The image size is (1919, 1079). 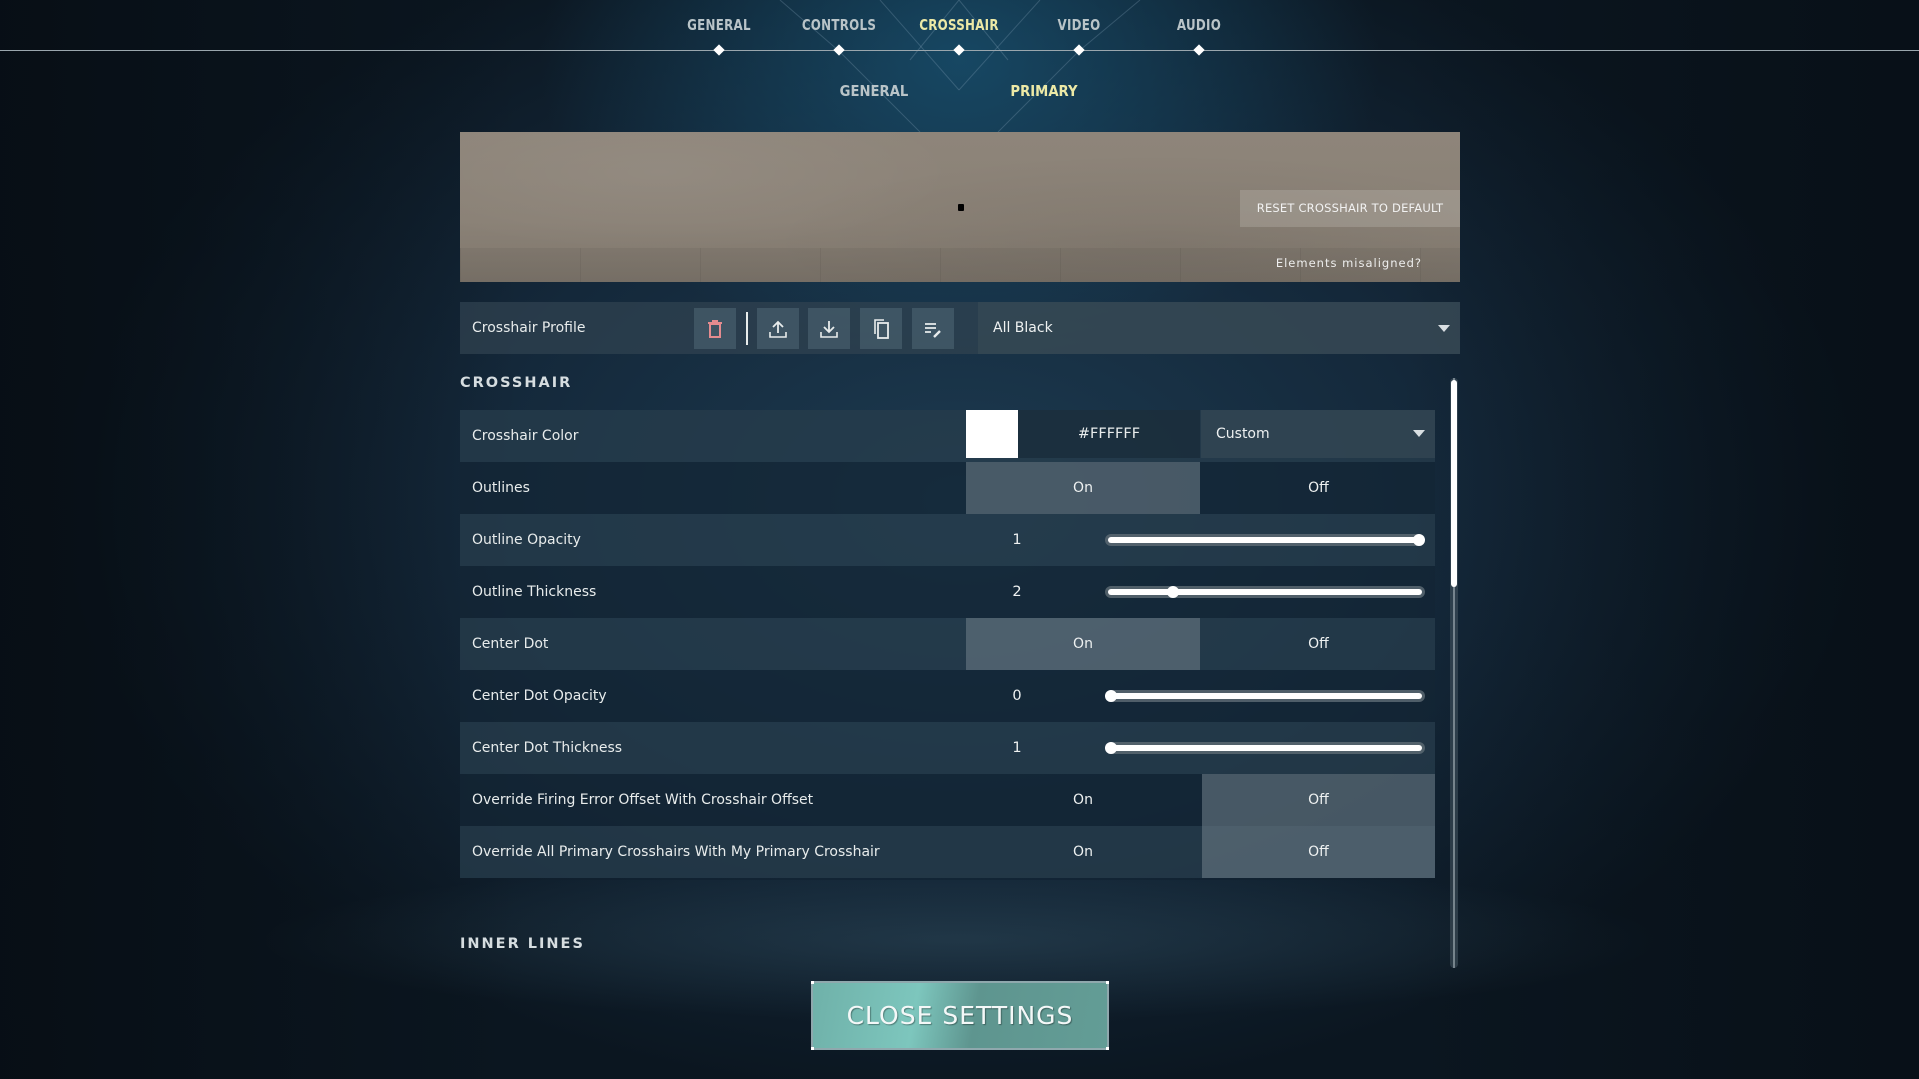 I want to click on close-settings-label: CLOSE SETTINGS, so click(x=960, y=1015).